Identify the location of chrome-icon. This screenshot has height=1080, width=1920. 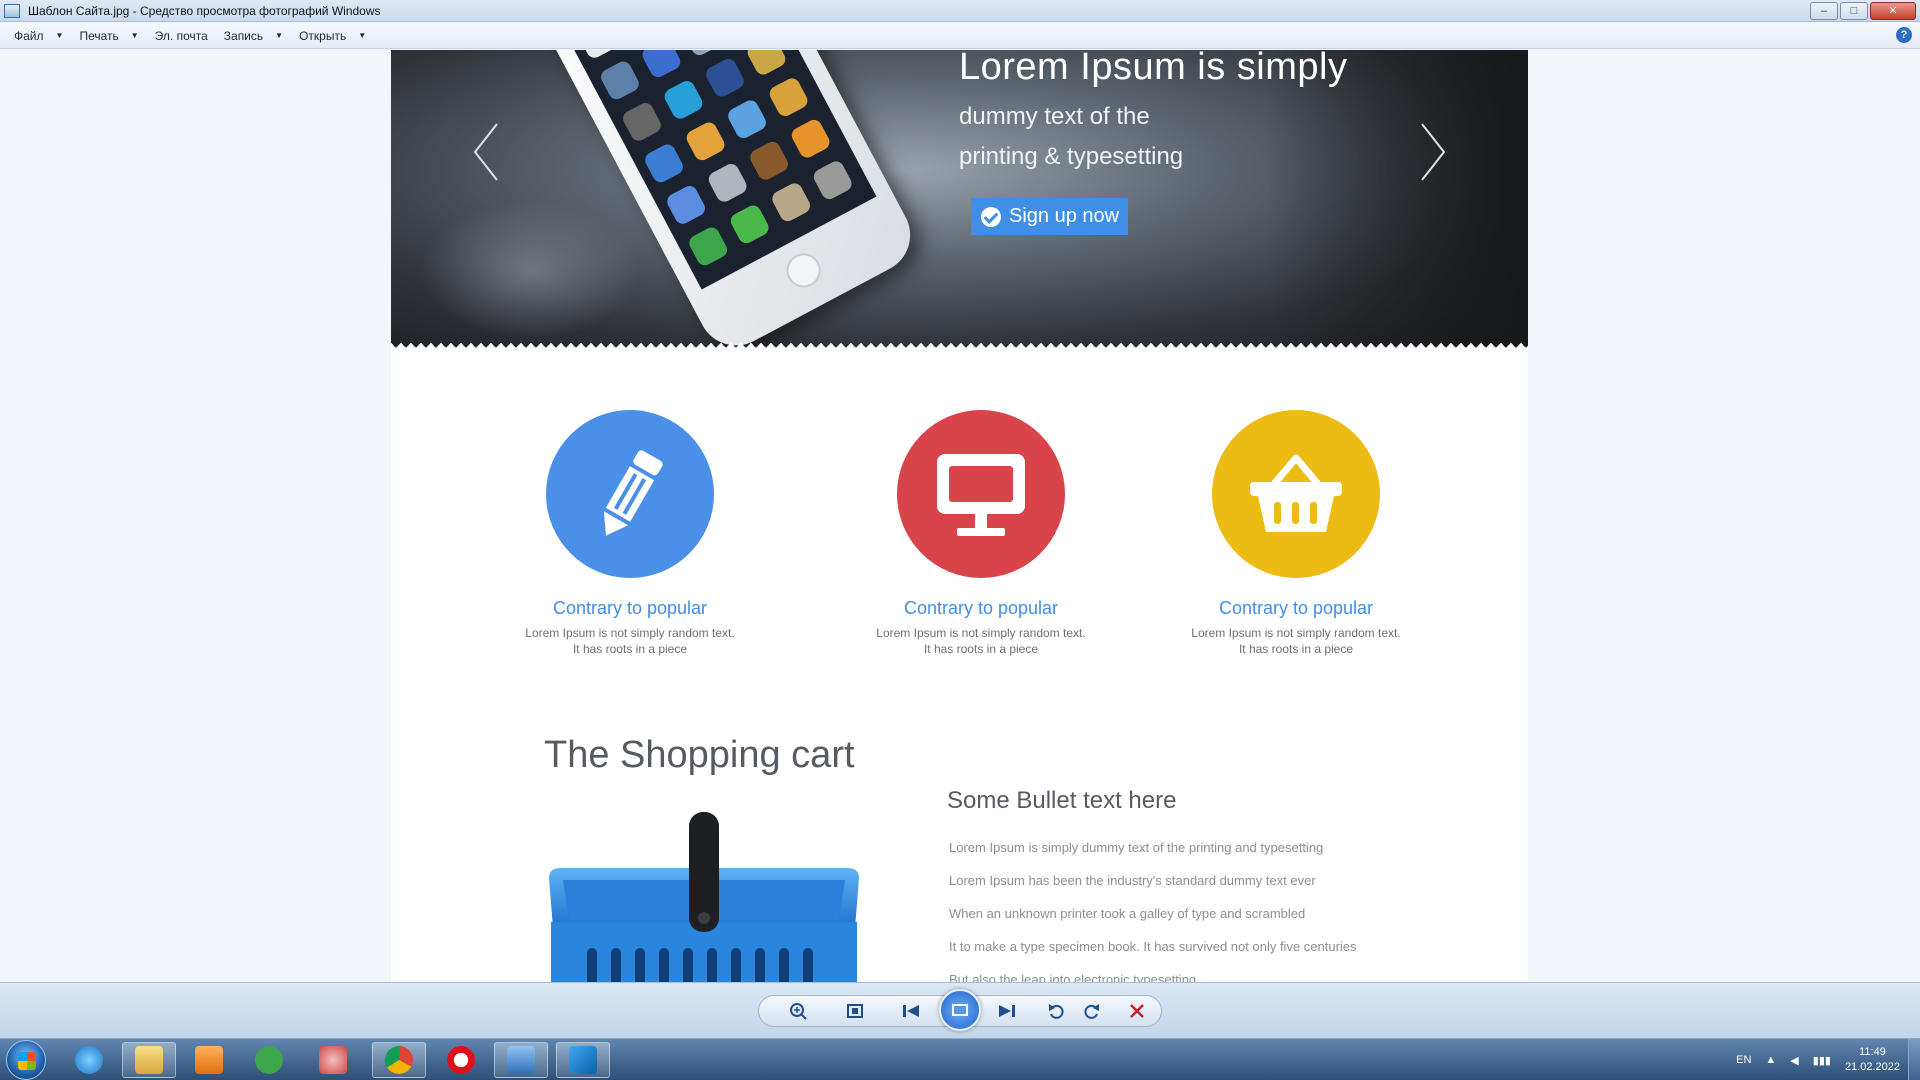
(399, 1060).